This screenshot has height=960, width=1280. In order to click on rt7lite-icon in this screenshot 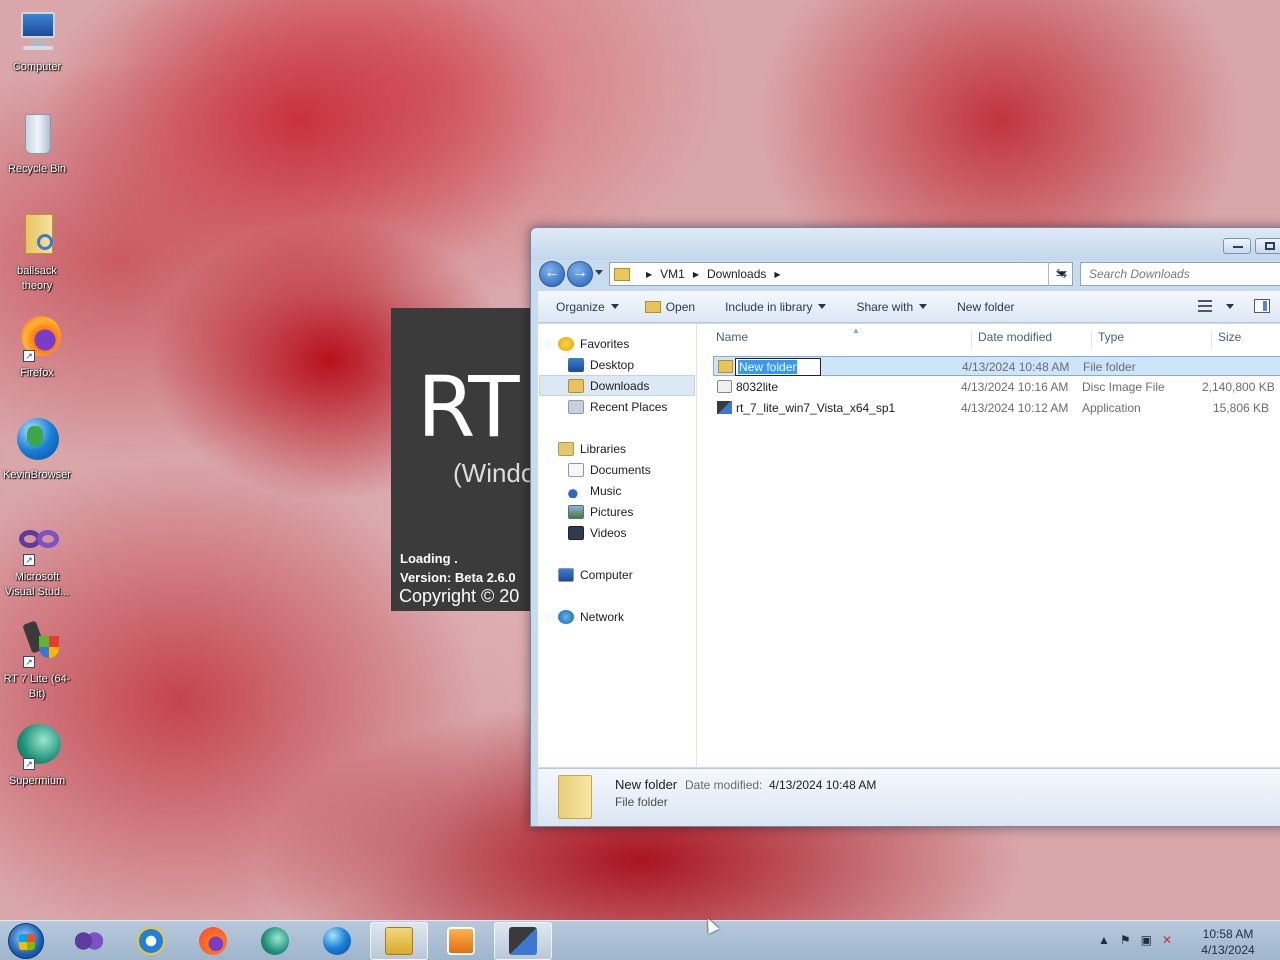, I will do `click(523, 941)`.